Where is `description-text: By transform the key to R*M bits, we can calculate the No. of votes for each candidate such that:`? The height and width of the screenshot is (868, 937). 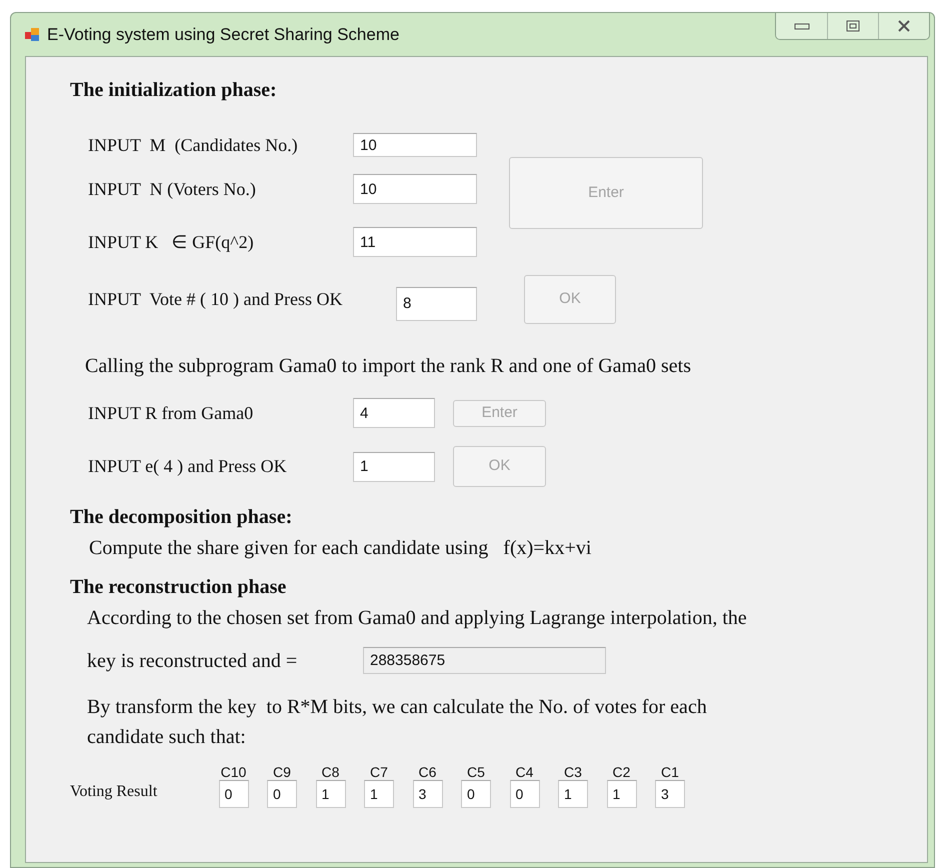
description-text: By transform the key to R*M bits, we can calculate the No. of votes for each candidate such that: is located at coordinates (397, 722).